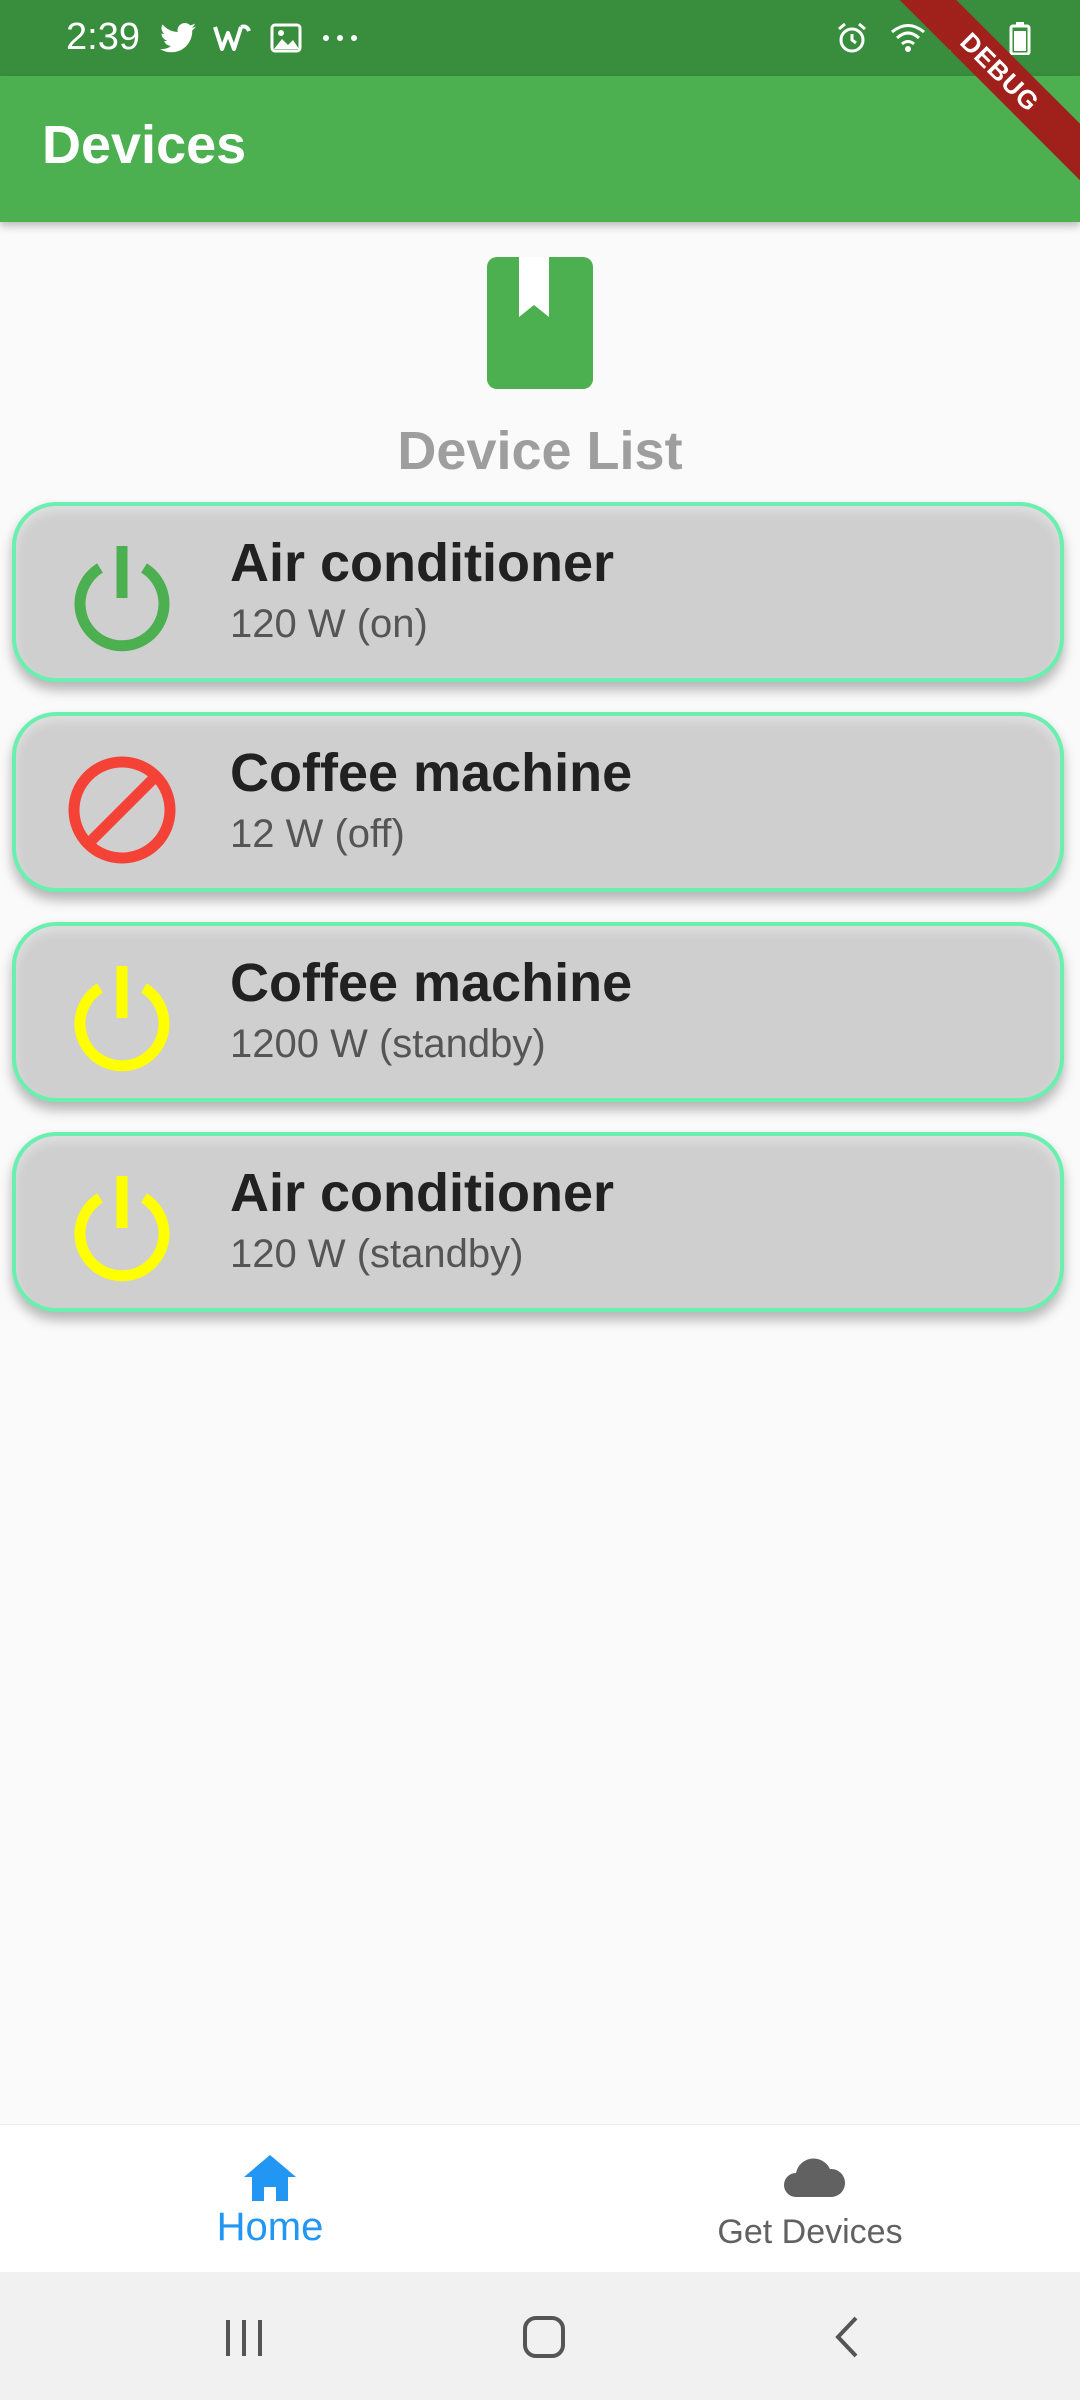  I want to click on device-card: Air conditioner 120 W (on), so click(538, 592).